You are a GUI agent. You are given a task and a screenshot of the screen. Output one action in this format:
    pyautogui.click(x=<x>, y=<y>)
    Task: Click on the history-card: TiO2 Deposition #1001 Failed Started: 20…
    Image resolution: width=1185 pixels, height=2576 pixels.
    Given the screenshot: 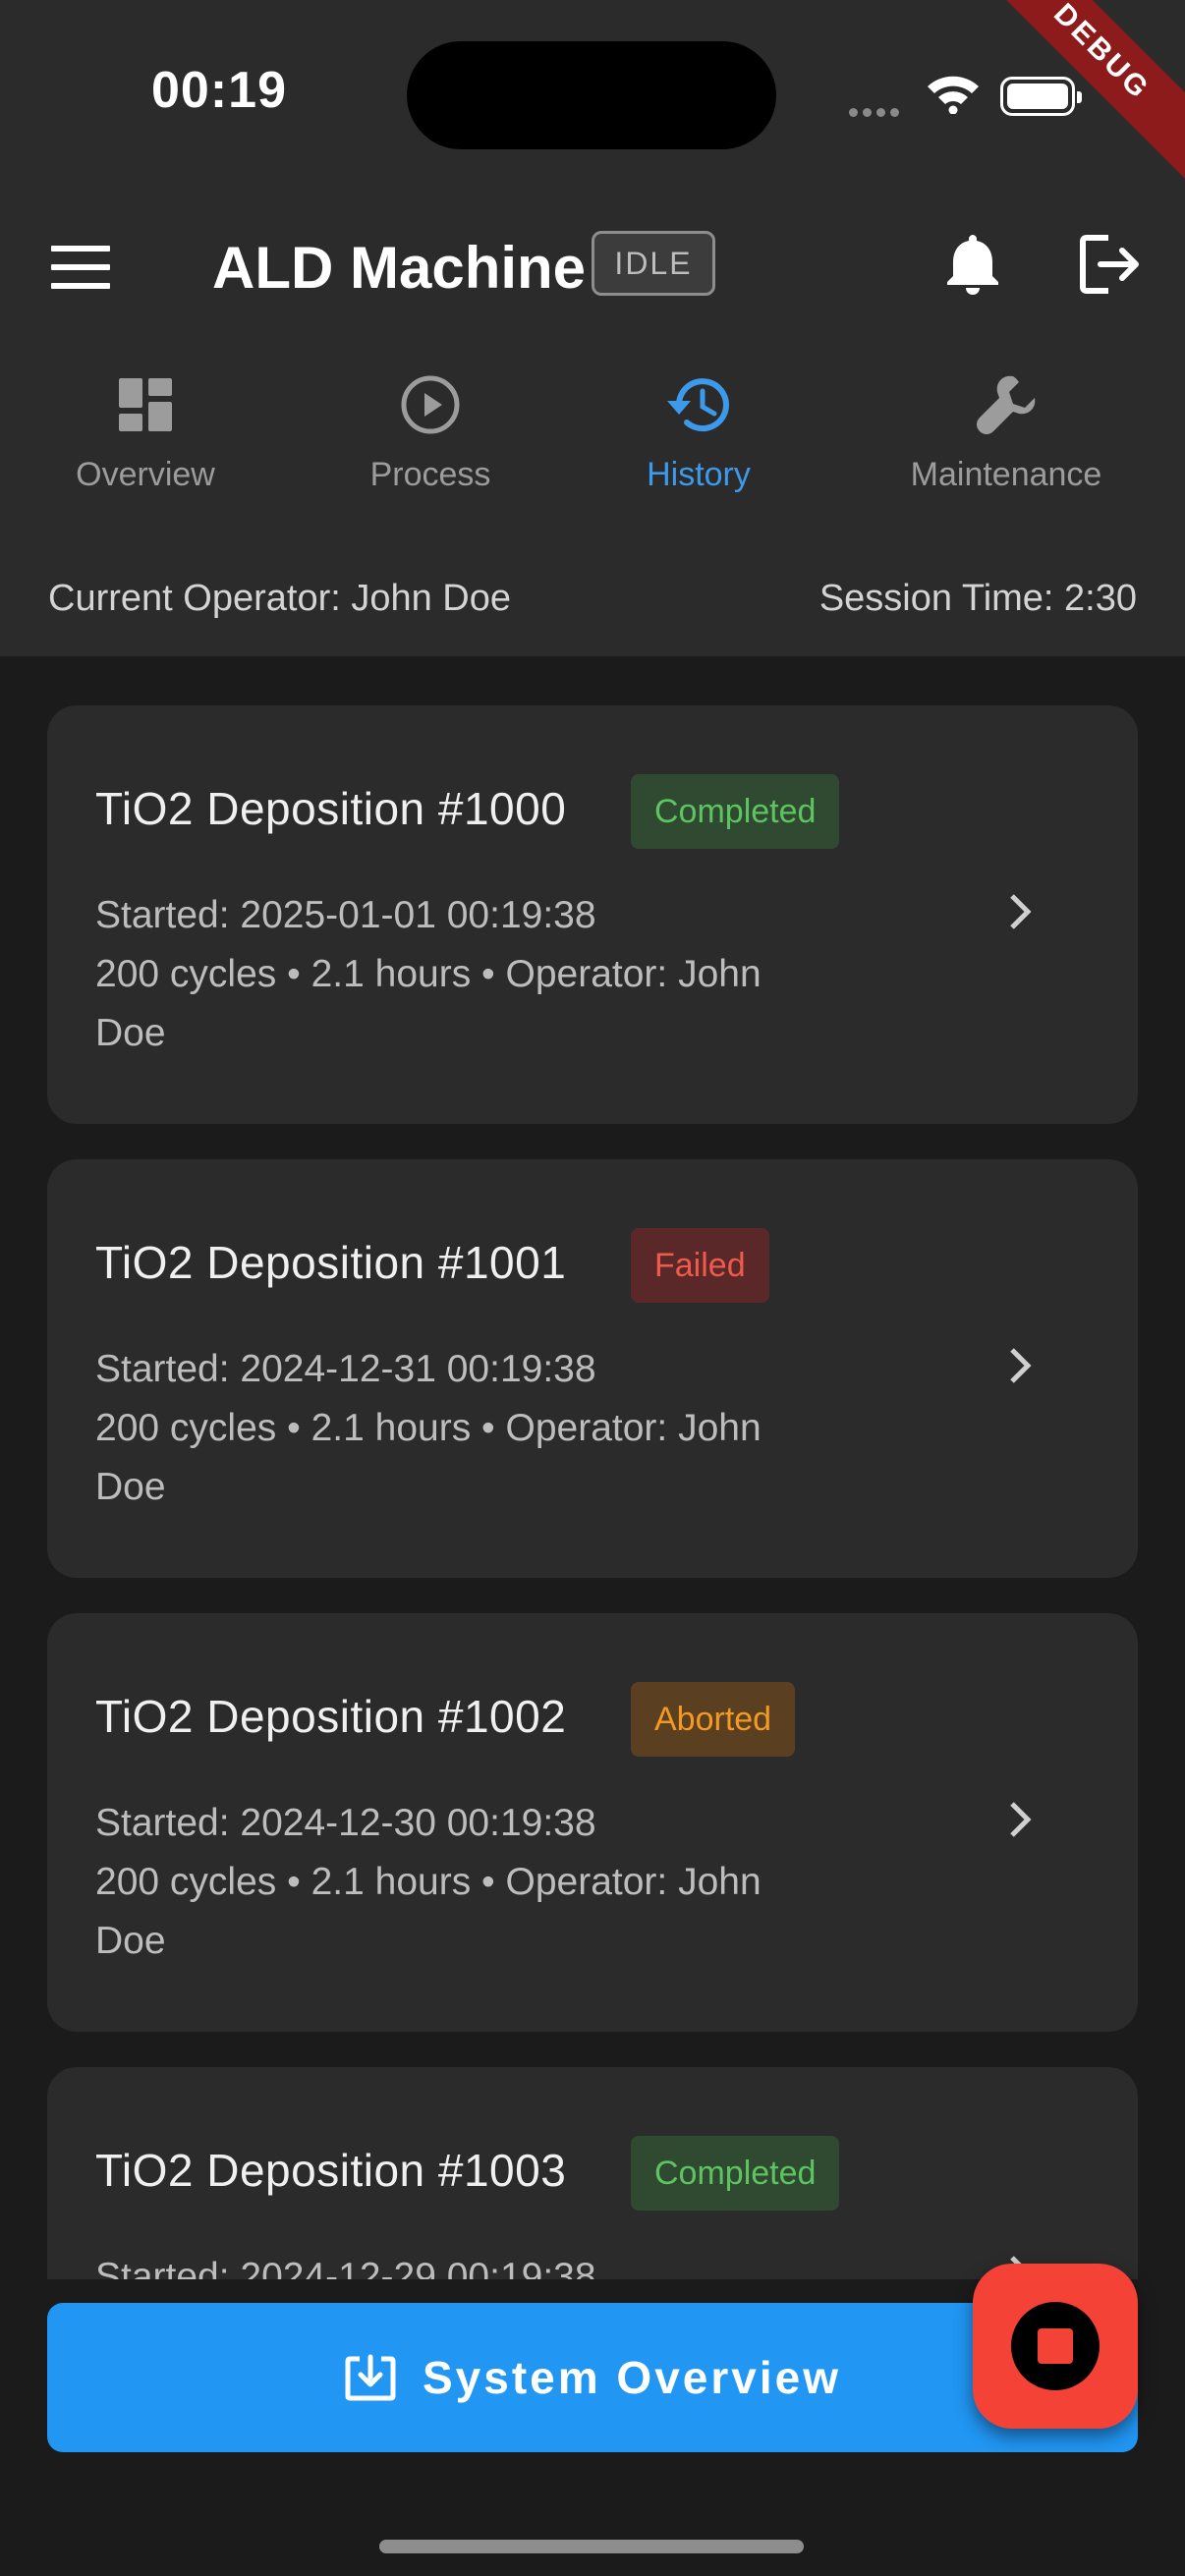 What is the action you would take?
    pyautogui.click(x=592, y=1368)
    